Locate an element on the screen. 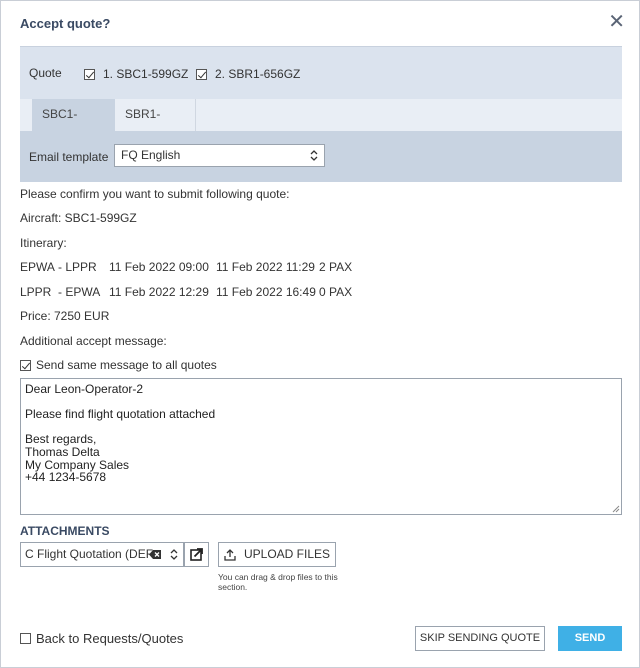 The image size is (640, 668). external-link-icon is located at coordinates (196, 554).